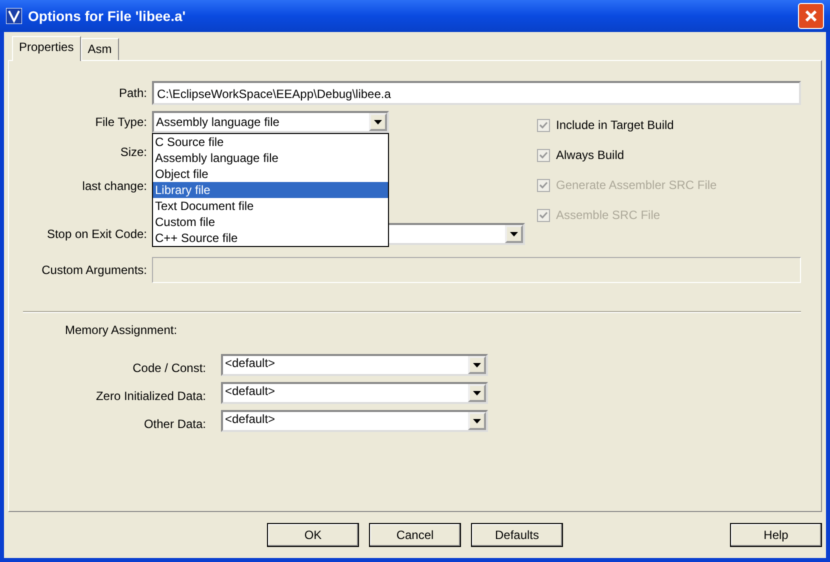 The width and height of the screenshot is (830, 562). What do you see at coordinates (476, 93) in the screenshot?
I see `path-field: C:\EclipseWorkSpace\EEApp\Debug\libee.a` at bounding box center [476, 93].